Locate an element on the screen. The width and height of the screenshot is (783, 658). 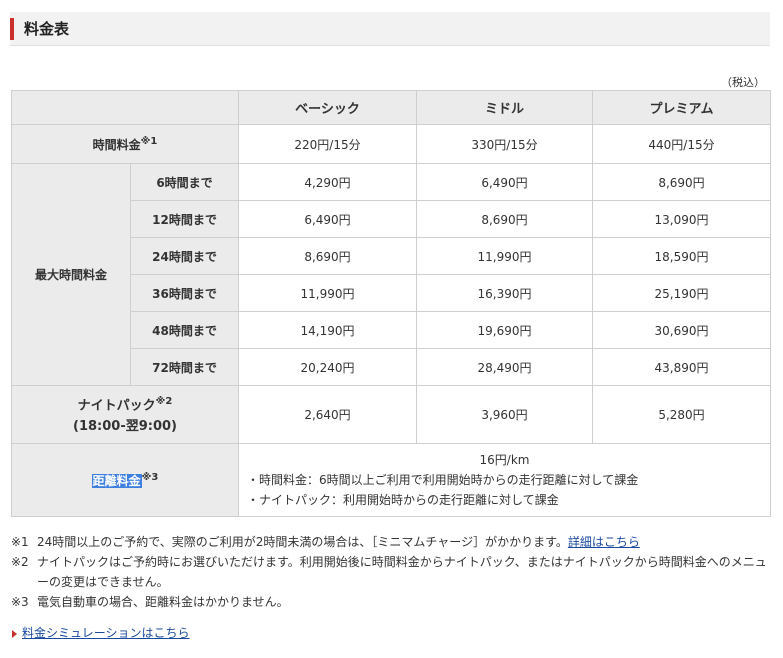
max-middle: 8,690円 is located at coordinates (504, 219).